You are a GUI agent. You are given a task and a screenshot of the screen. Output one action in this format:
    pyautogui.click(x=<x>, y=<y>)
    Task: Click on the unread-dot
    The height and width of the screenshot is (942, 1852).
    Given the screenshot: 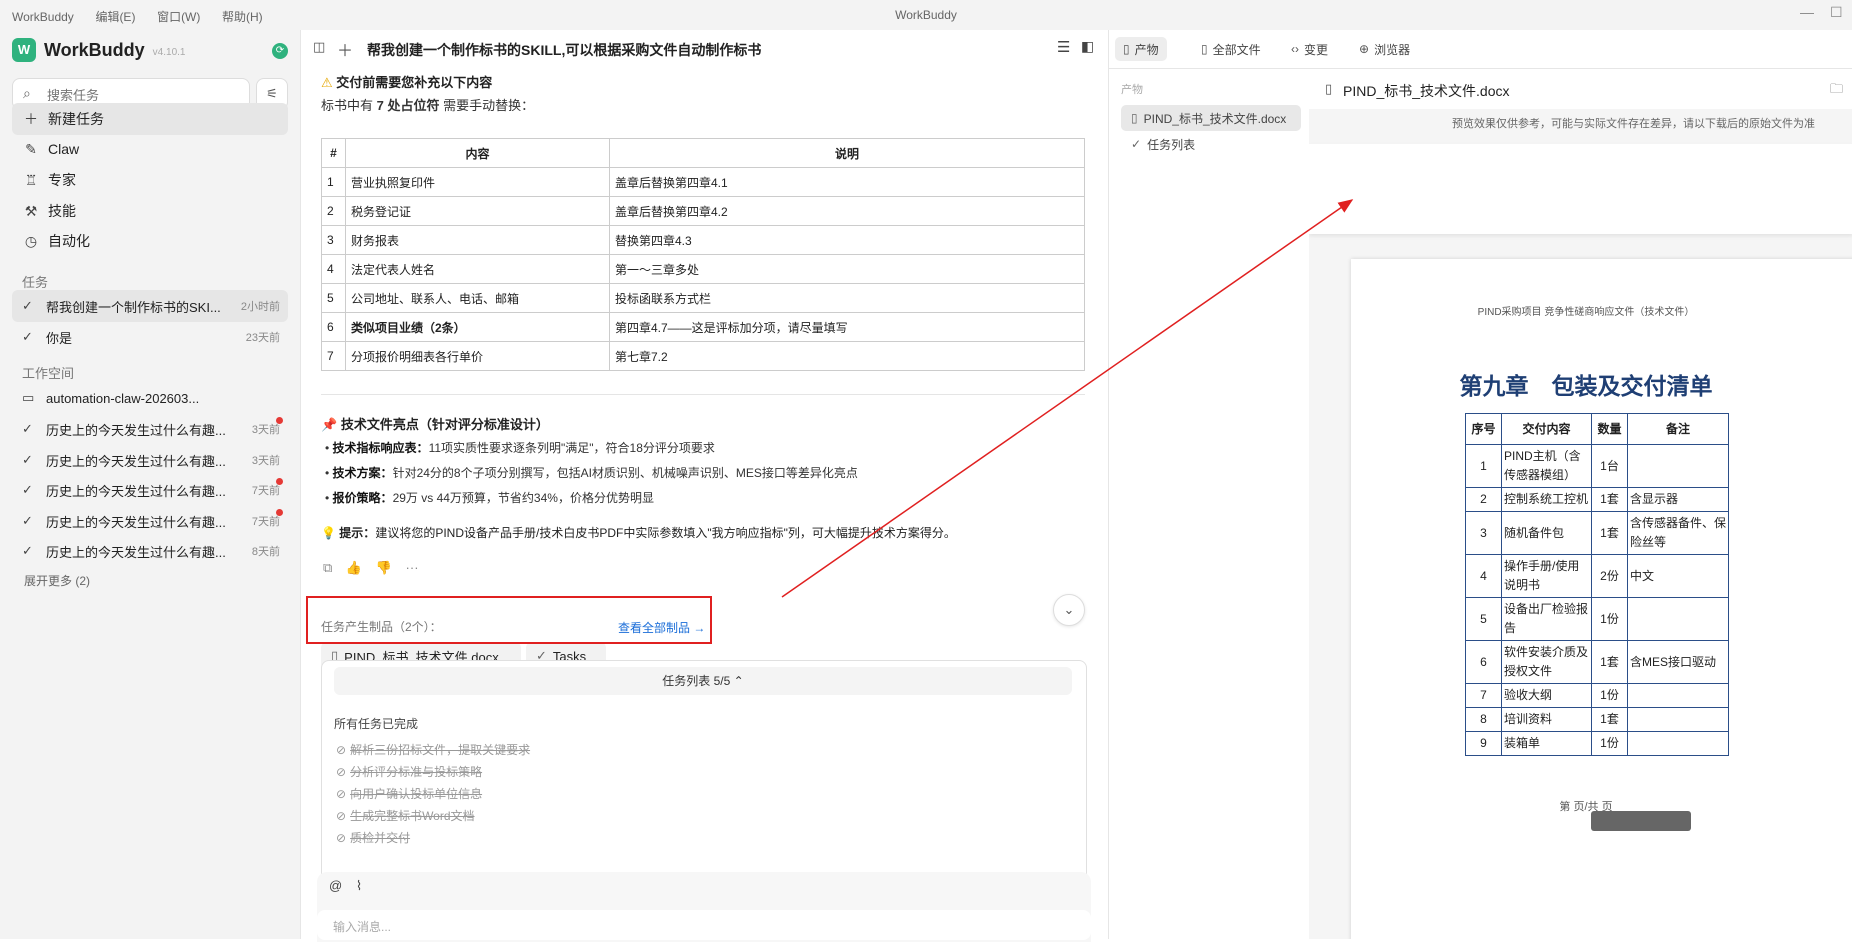 What is the action you would take?
    pyautogui.click(x=279, y=481)
    